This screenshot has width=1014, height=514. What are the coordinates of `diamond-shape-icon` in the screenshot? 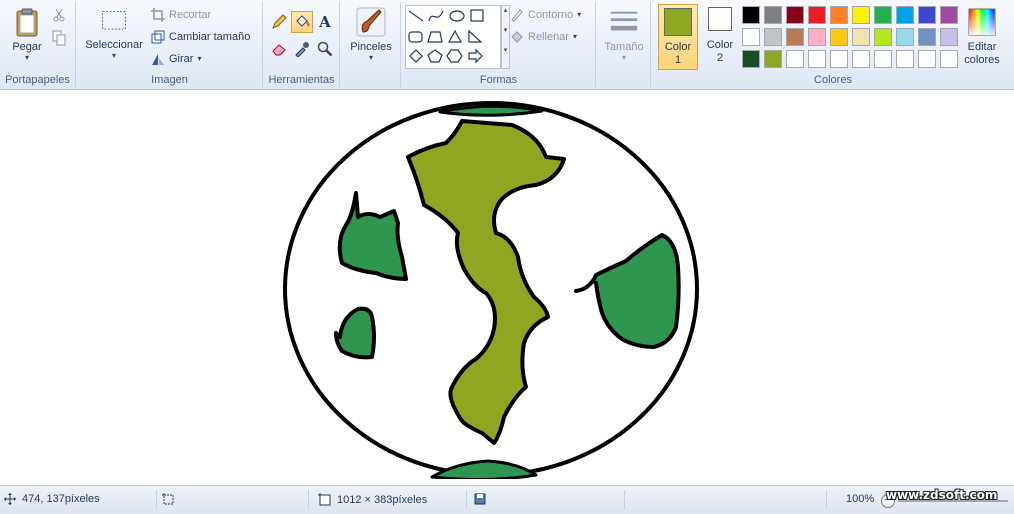 It's located at (416, 56).